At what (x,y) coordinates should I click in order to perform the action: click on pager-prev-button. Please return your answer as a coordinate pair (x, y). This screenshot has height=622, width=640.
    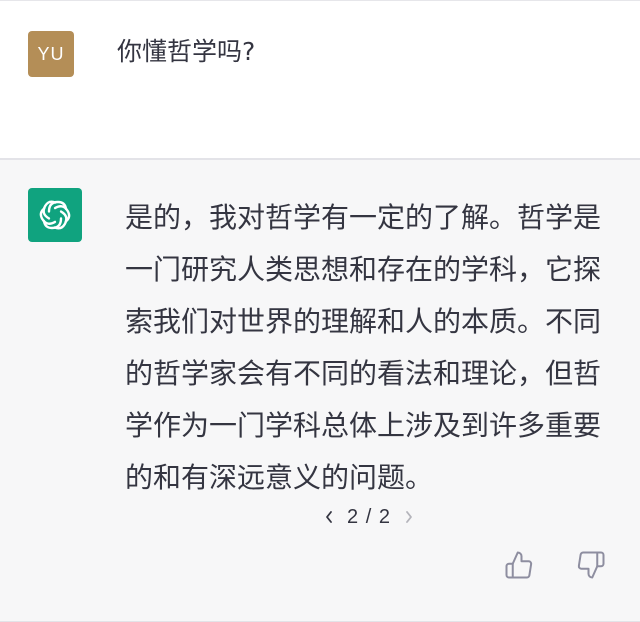
    Looking at the image, I should click on (329, 517).